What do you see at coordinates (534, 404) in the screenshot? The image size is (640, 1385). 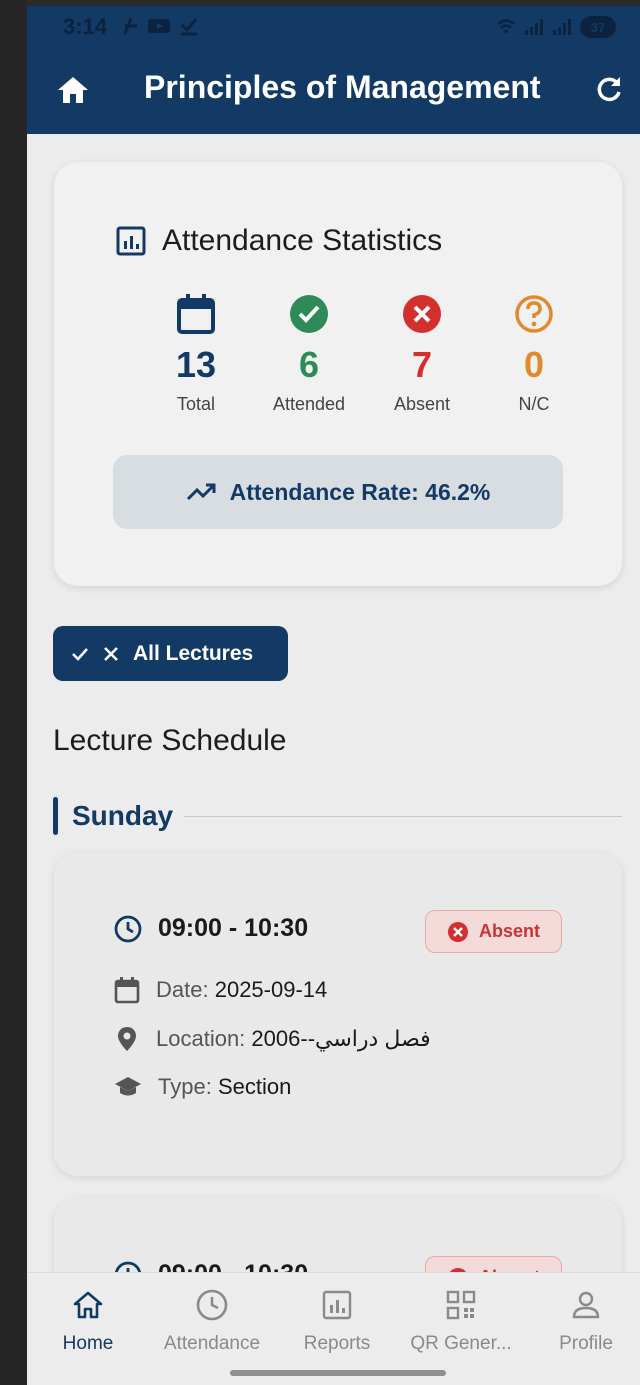 I see `stat-label: N/C` at bounding box center [534, 404].